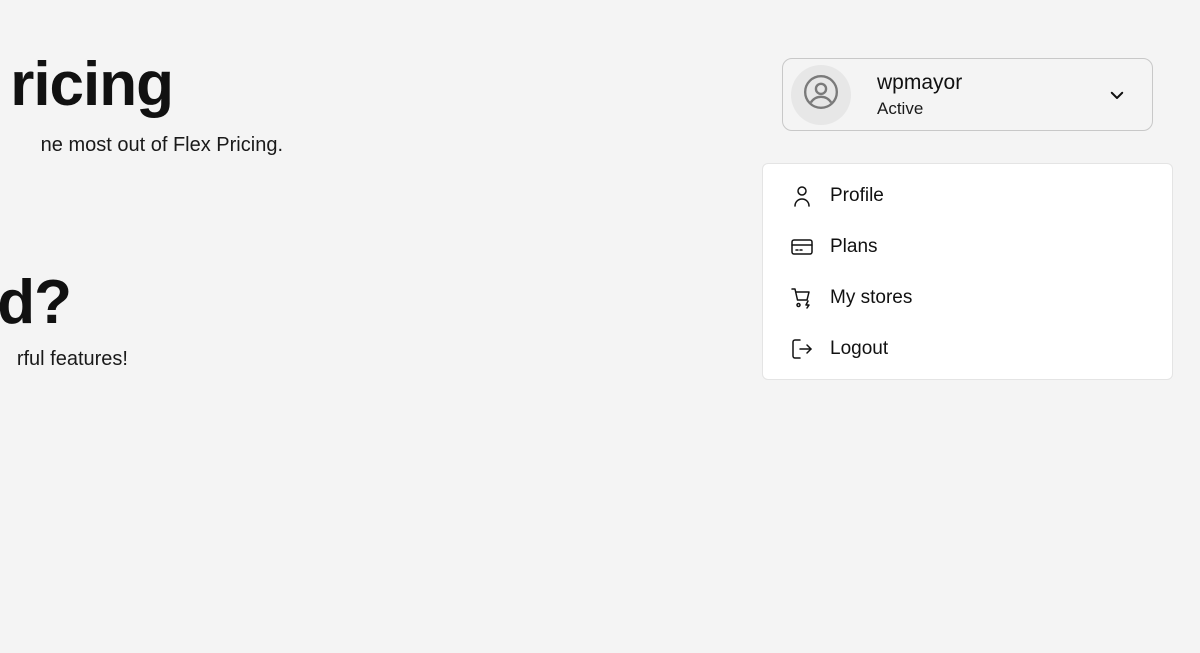 Image resolution: width=1200 pixels, height=653 pixels. Describe the element at coordinates (72, 359) in the screenshot. I see `section-subtitle: rful features!` at that location.